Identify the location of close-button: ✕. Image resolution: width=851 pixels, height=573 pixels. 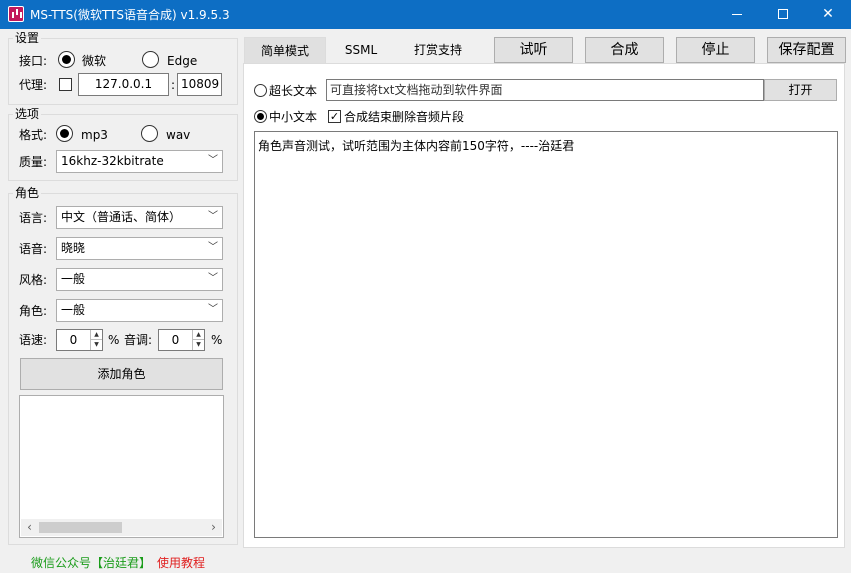
(828, 14).